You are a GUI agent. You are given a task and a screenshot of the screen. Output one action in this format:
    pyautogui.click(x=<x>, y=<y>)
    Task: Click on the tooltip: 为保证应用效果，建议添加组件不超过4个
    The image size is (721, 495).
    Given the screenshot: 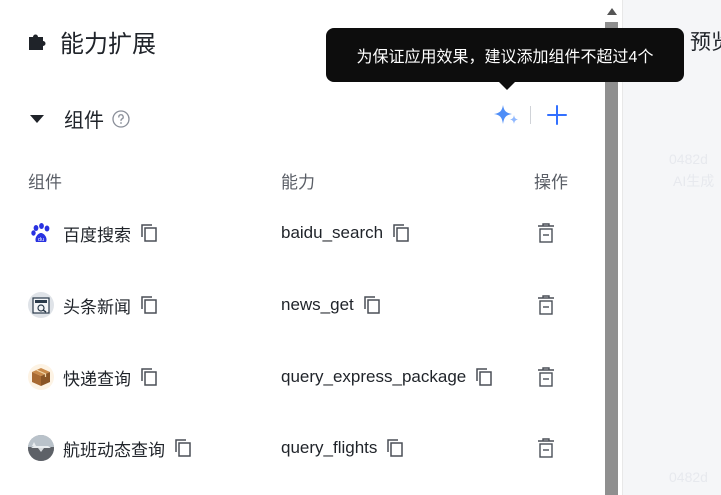 What is the action you would take?
    pyautogui.click(x=505, y=55)
    